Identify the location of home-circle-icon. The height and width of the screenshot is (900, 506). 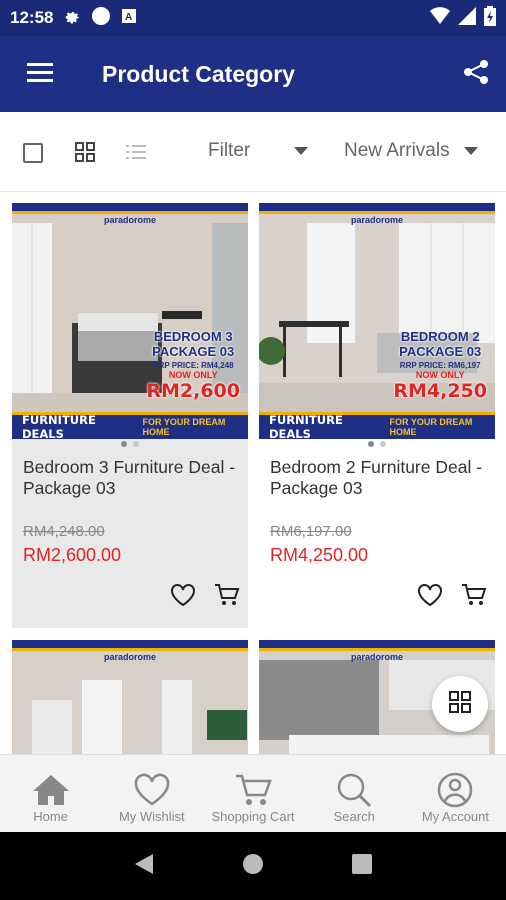
(253, 866).